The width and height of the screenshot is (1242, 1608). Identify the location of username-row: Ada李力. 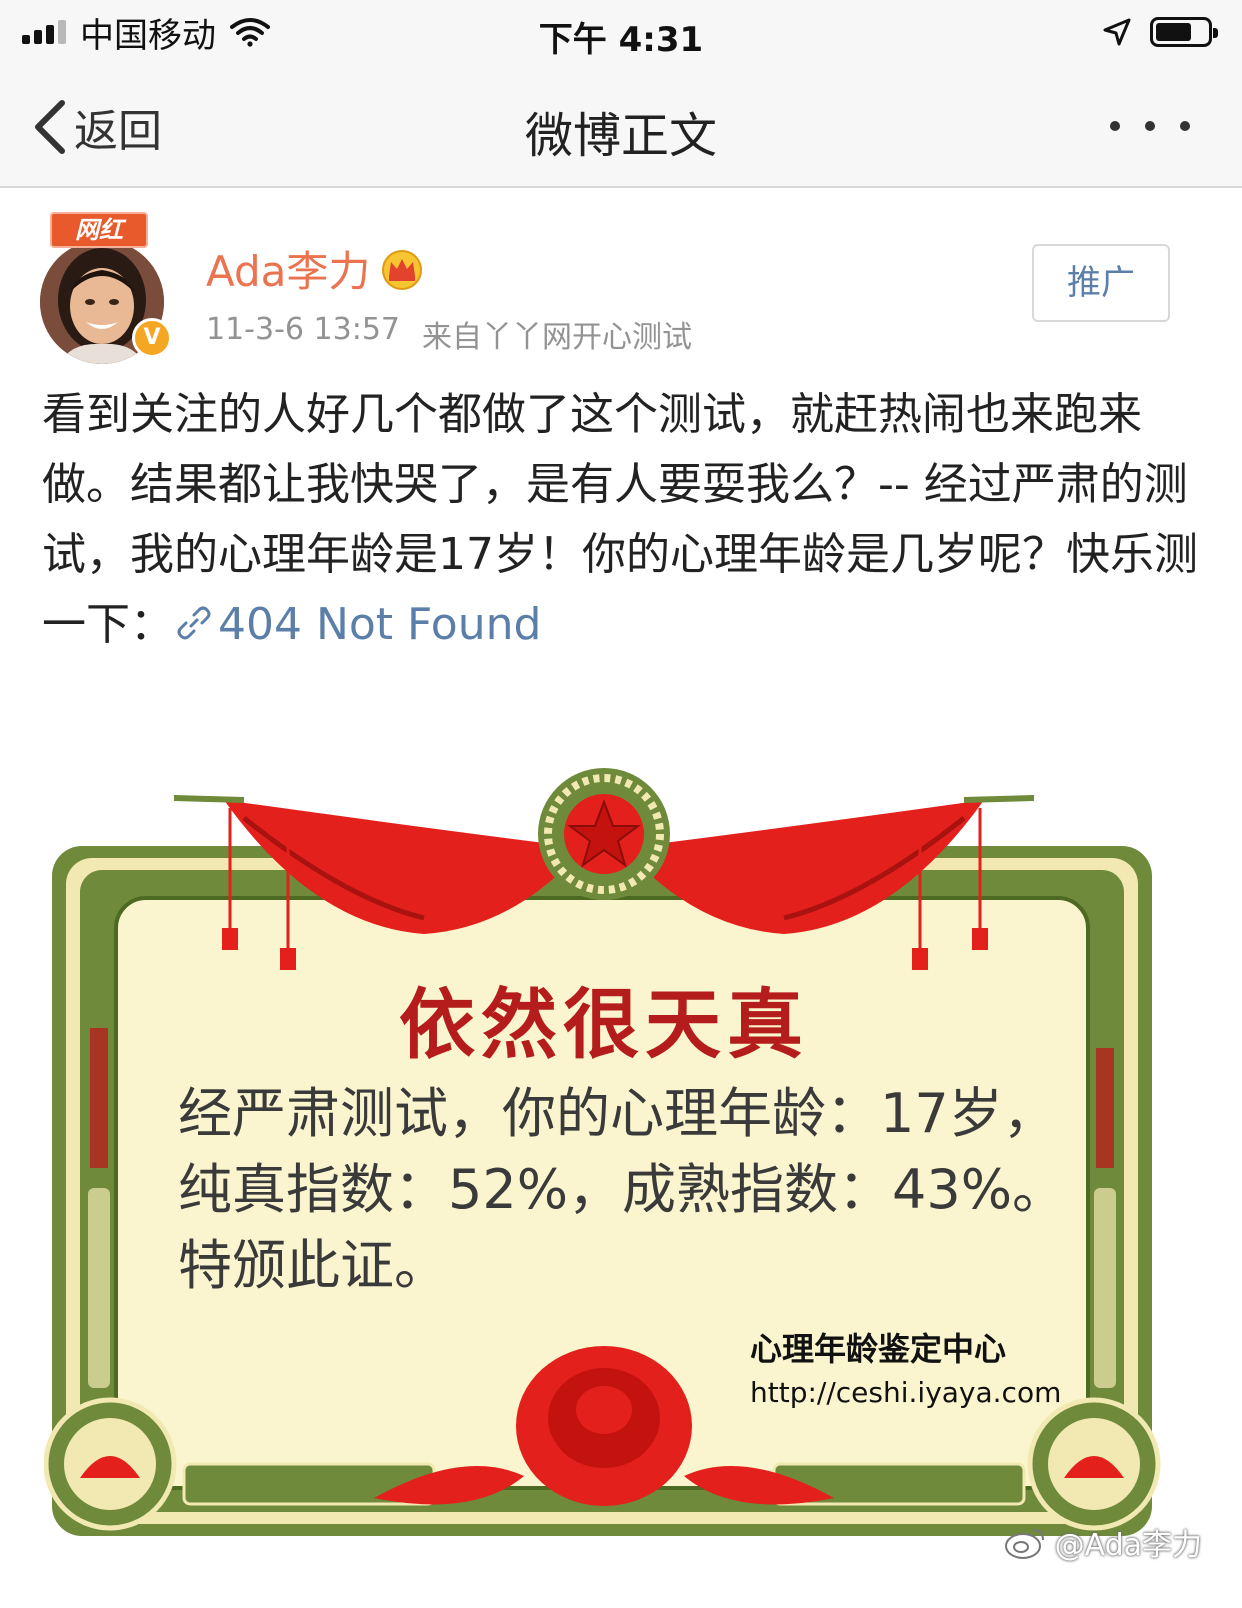
(315, 268).